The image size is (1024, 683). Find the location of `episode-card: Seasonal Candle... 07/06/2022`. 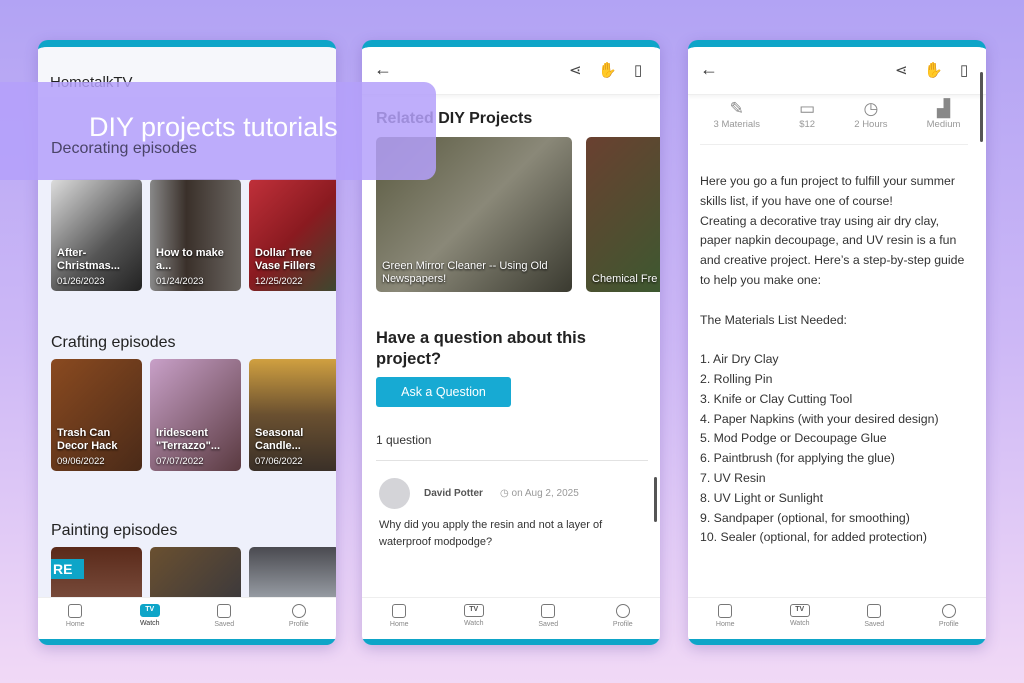

episode-card: Seasonal Candle... 07/06/2022 is located at coordinates (292, 415).